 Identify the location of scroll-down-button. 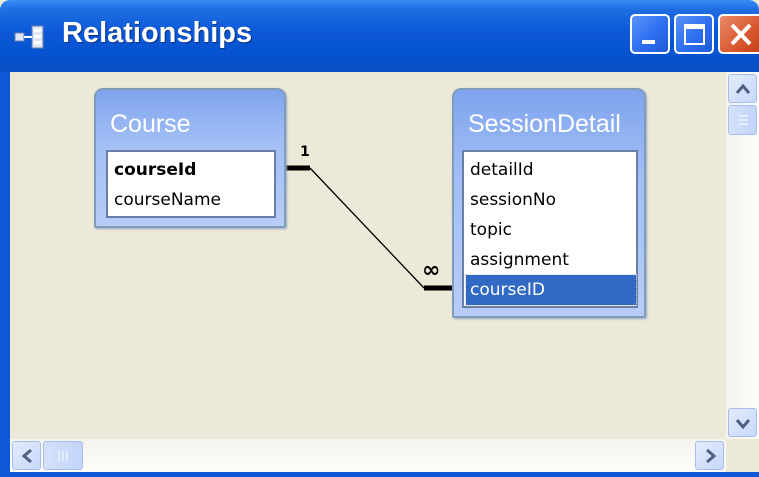
(742, 422).